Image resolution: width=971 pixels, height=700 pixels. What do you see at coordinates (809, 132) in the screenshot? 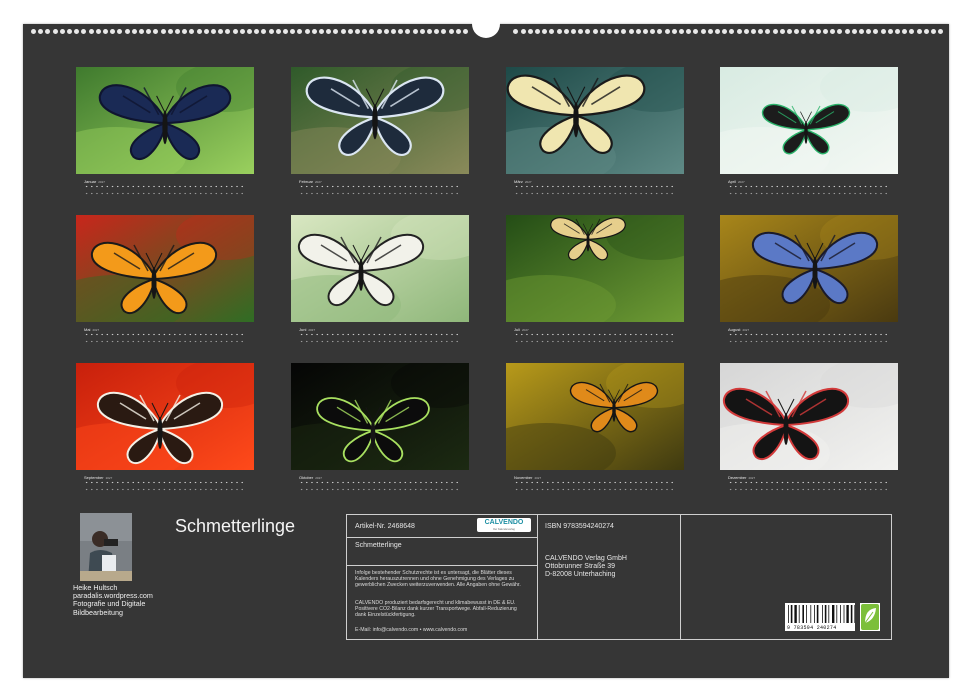
I see `month-4: April 2027` at bounding box center [809, 132].